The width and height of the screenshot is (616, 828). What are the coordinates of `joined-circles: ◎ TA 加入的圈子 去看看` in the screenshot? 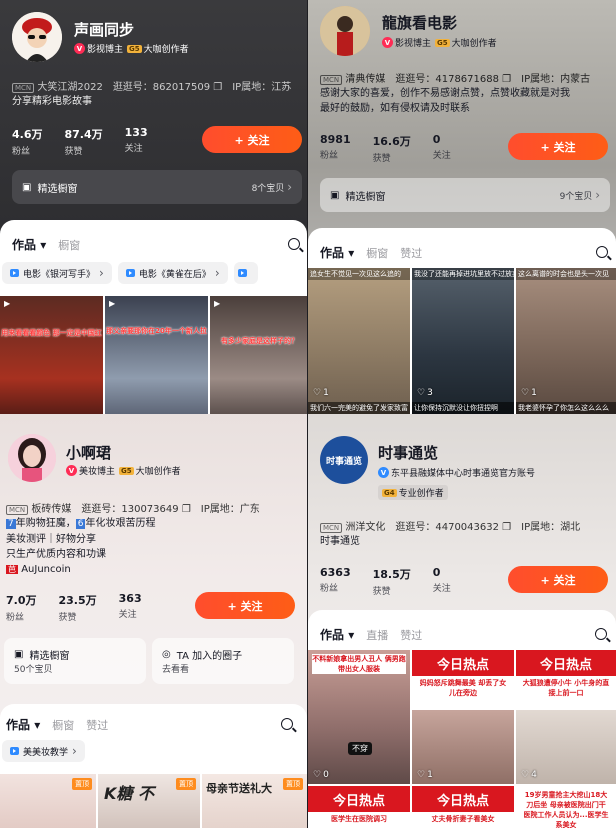 It's located at (223, 661).